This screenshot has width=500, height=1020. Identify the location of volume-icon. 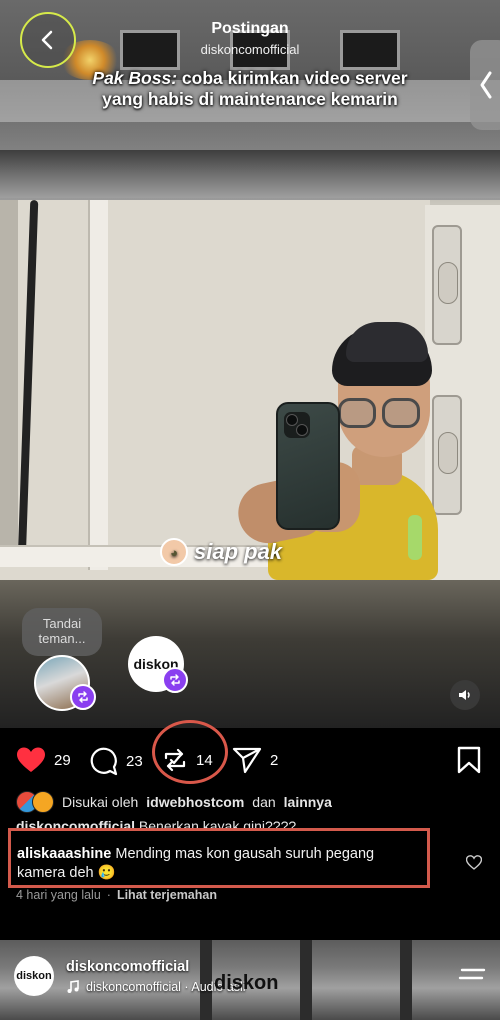
(464, 695).